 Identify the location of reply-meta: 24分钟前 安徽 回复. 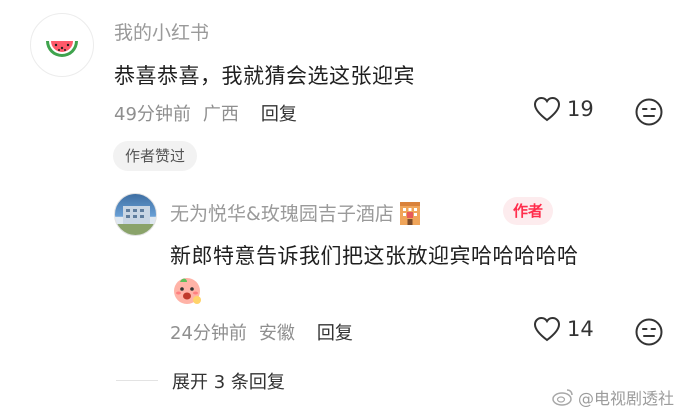
(261, 332).